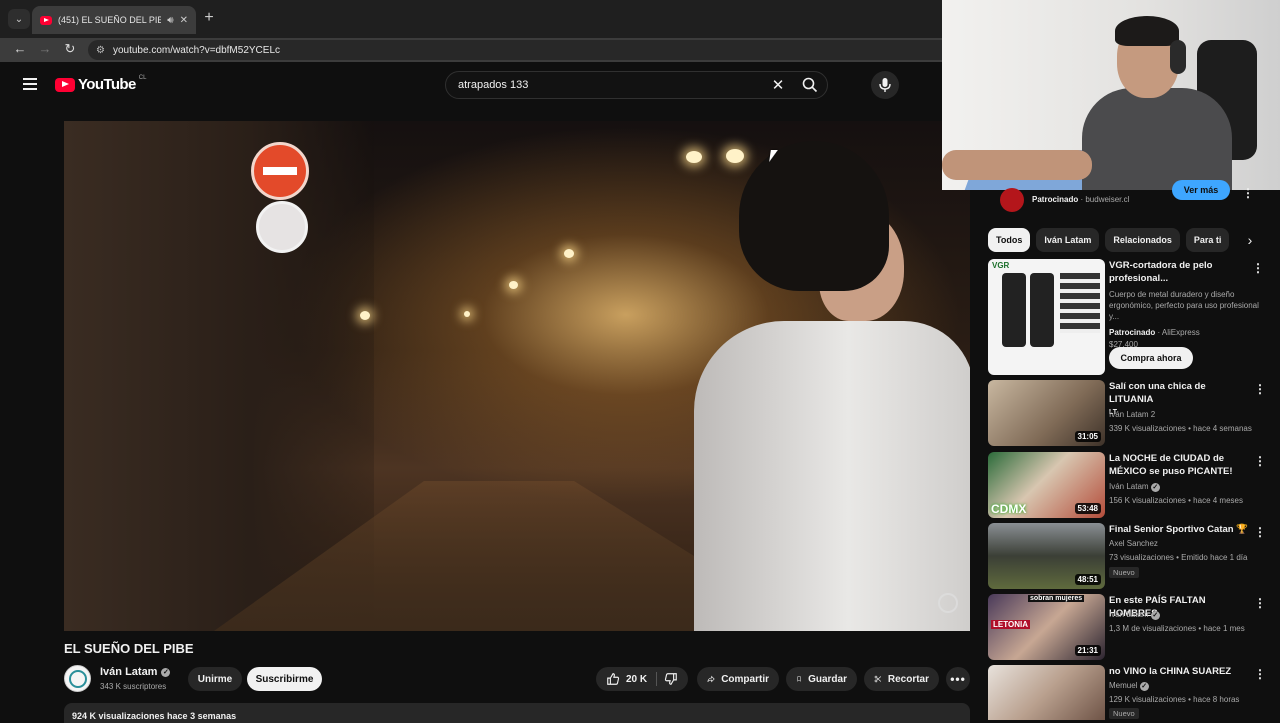 This screenshot has width=1280, height=723. Describe the element at coordinates (215, 679) in the screenshot. I see `join-button: Unirme` at that location.